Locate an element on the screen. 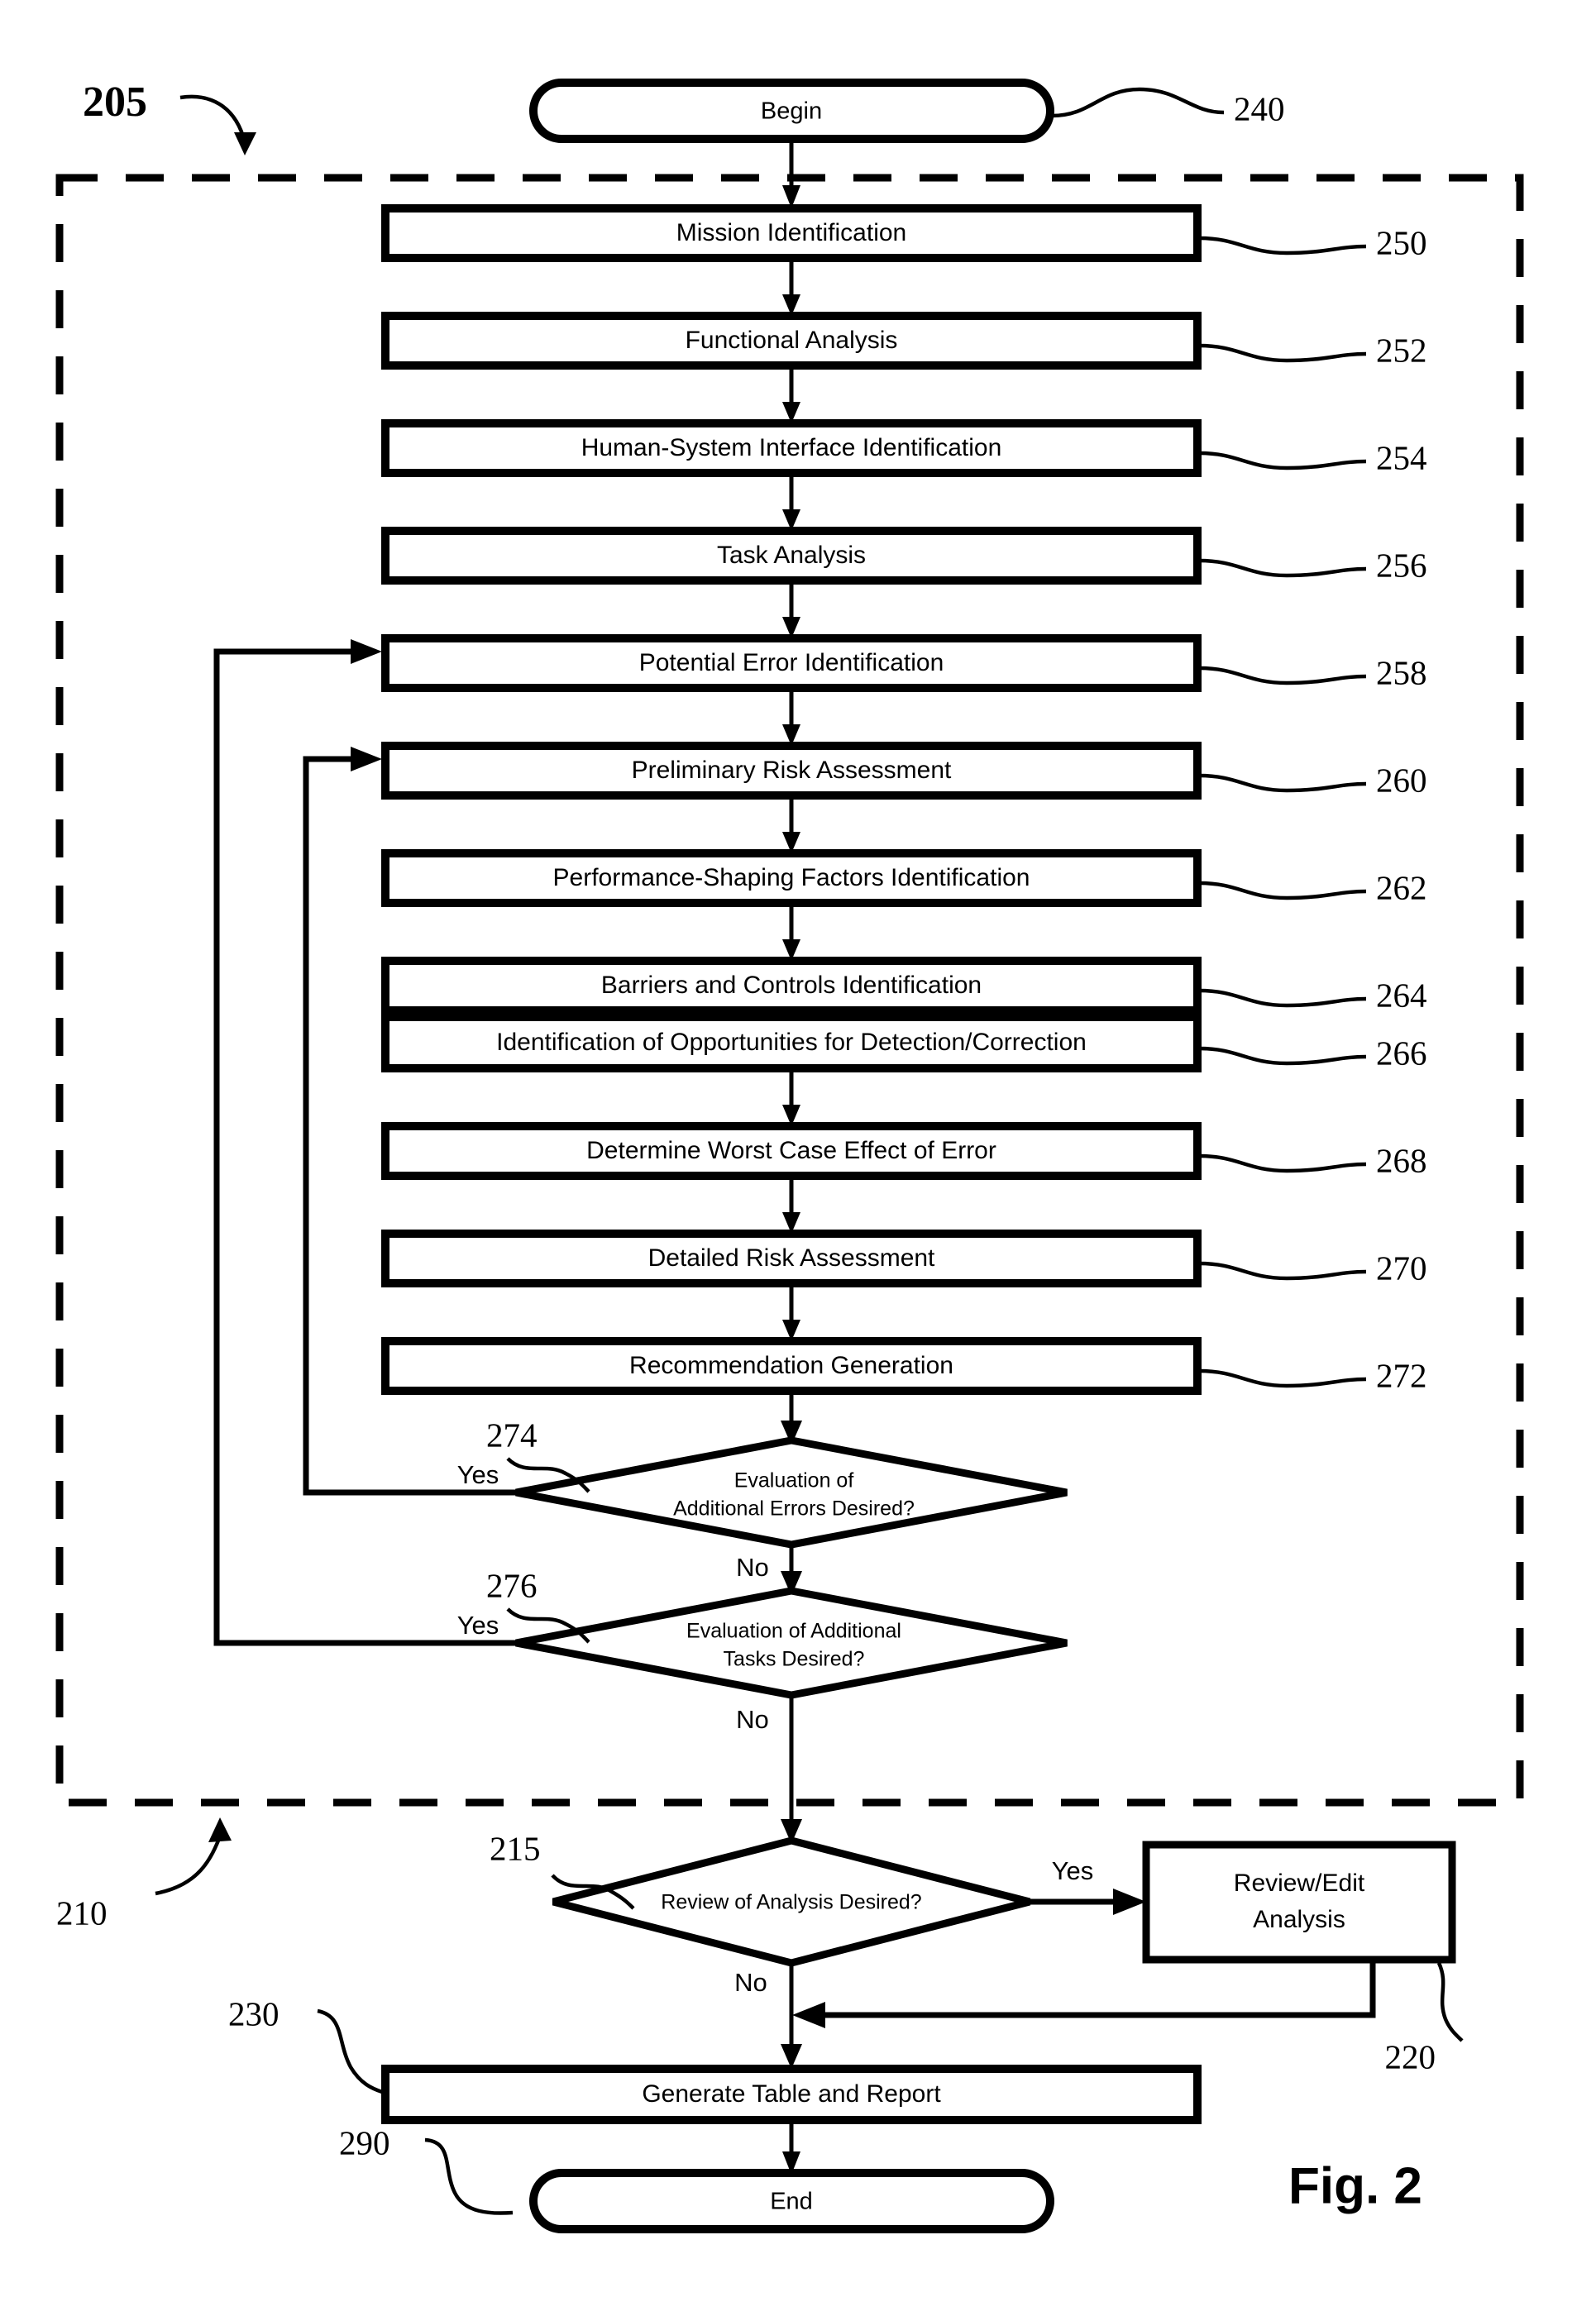 The height and width of the screenshot is (2297, 1596). ref-270-leader is located at coordinates (1282, 1271).